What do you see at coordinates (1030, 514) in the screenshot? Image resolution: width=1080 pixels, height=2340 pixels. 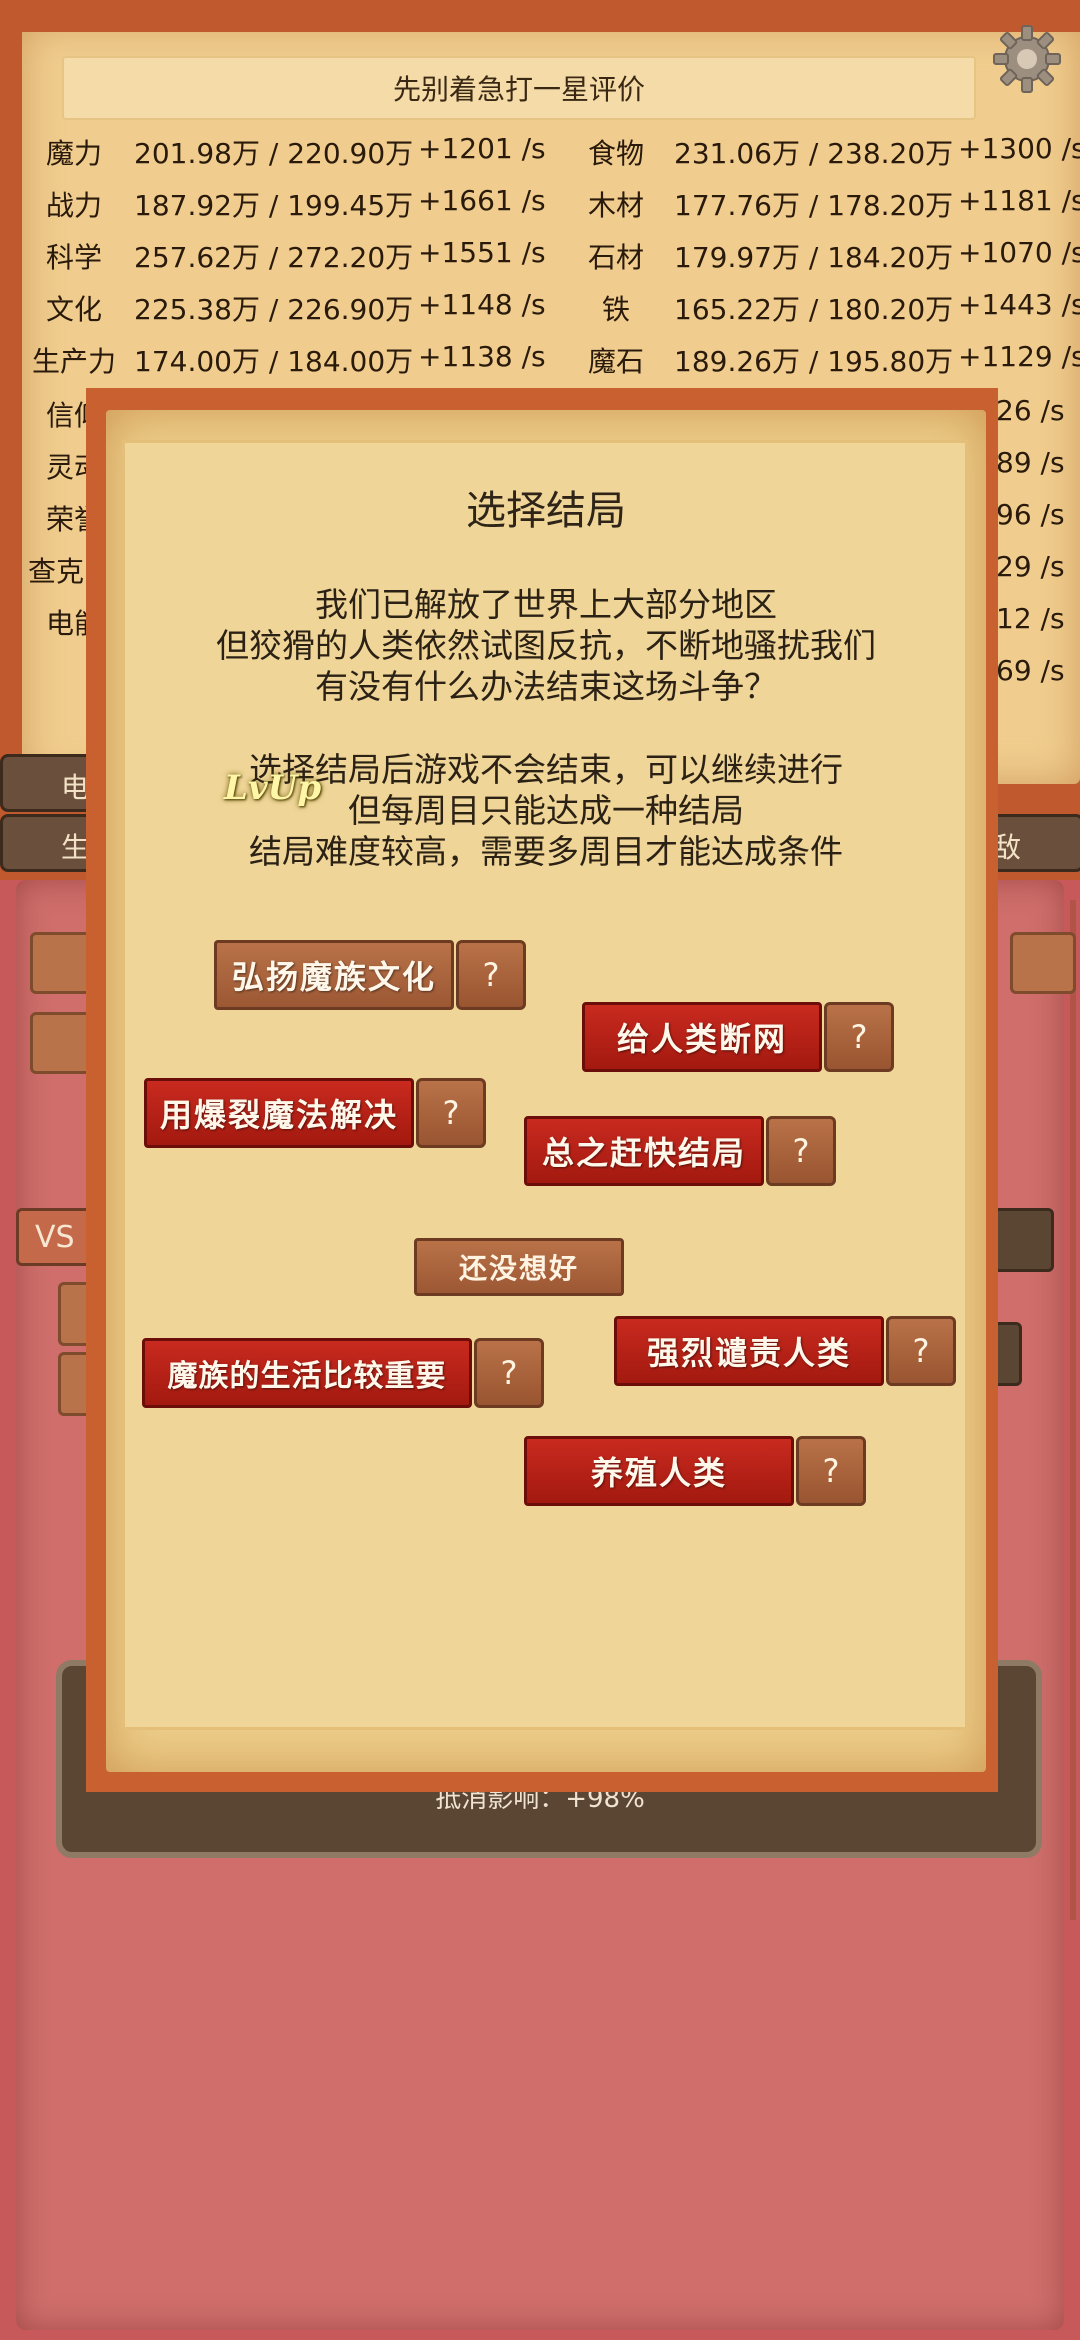 I see `resource-rate-partial: 96 /s` at bounding box center [1030, 514].